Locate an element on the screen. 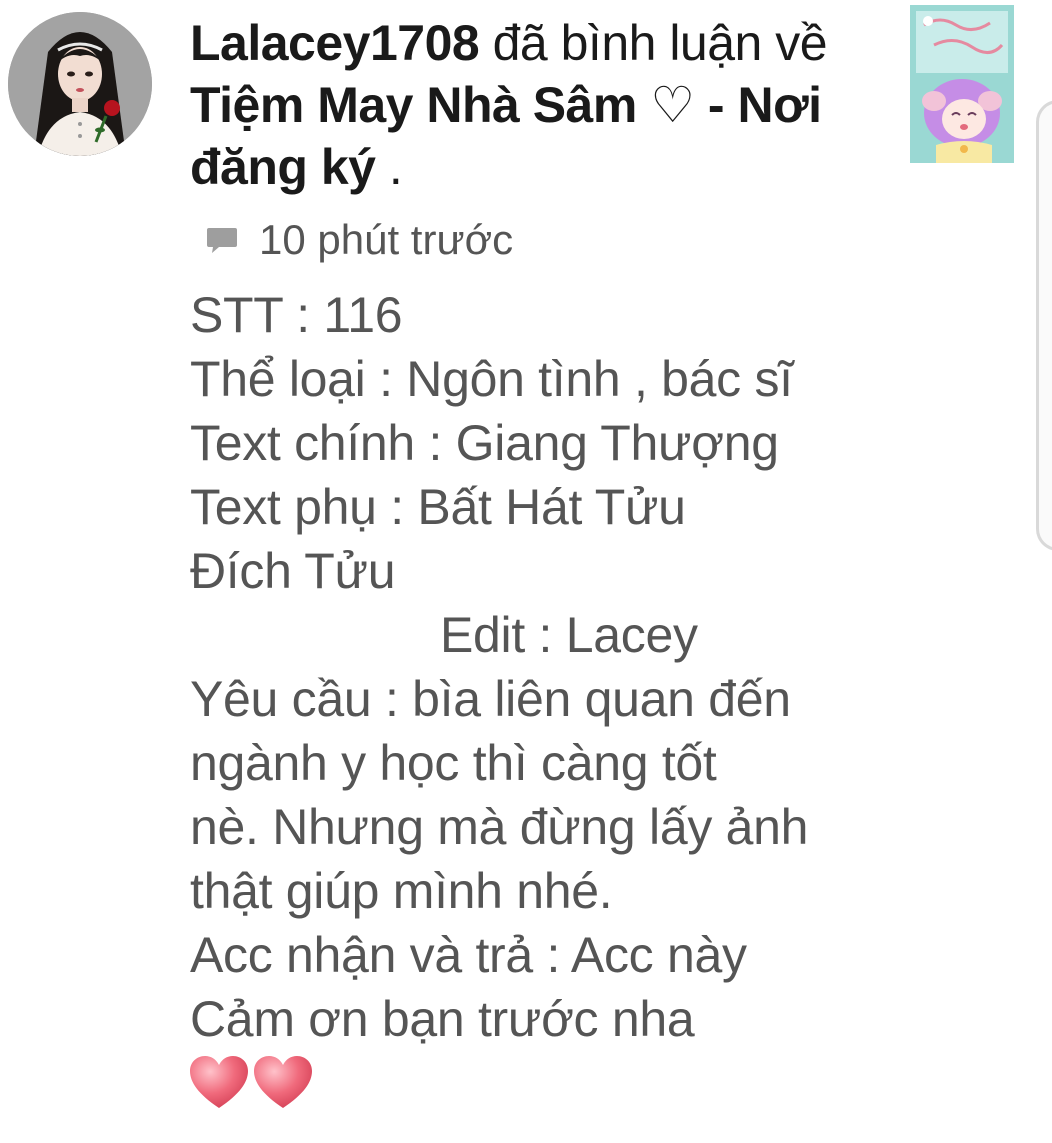  comment-line: Edit : Lacey is located at coordinates (569, 635).